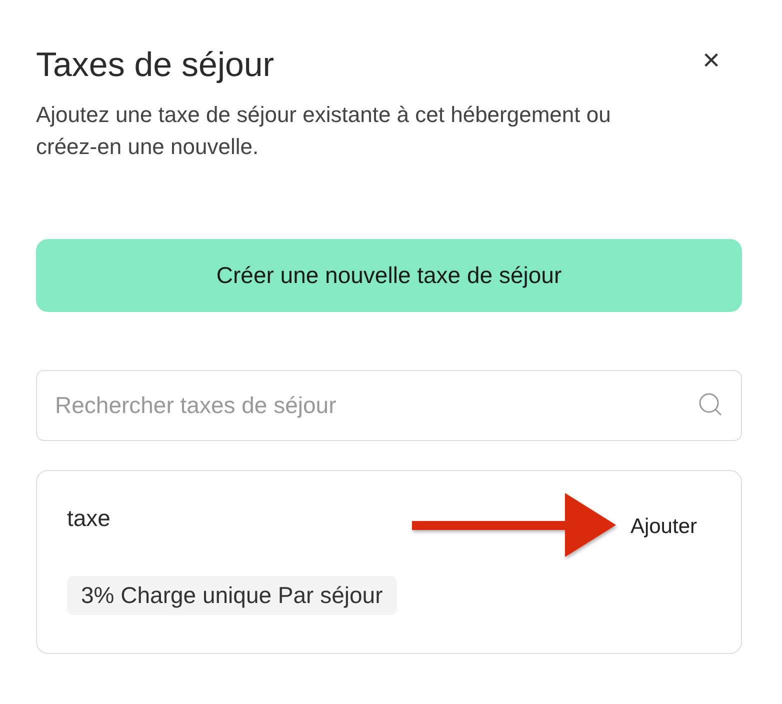 The width and height of the screenshot is (782, 704). Describe the element at coordinates (324, 131) in the screenshot. I see `dialog-description: Ajoutez une taxe de séjour existante à cet hébergement ou créez-en une nouvelle.` at that location.